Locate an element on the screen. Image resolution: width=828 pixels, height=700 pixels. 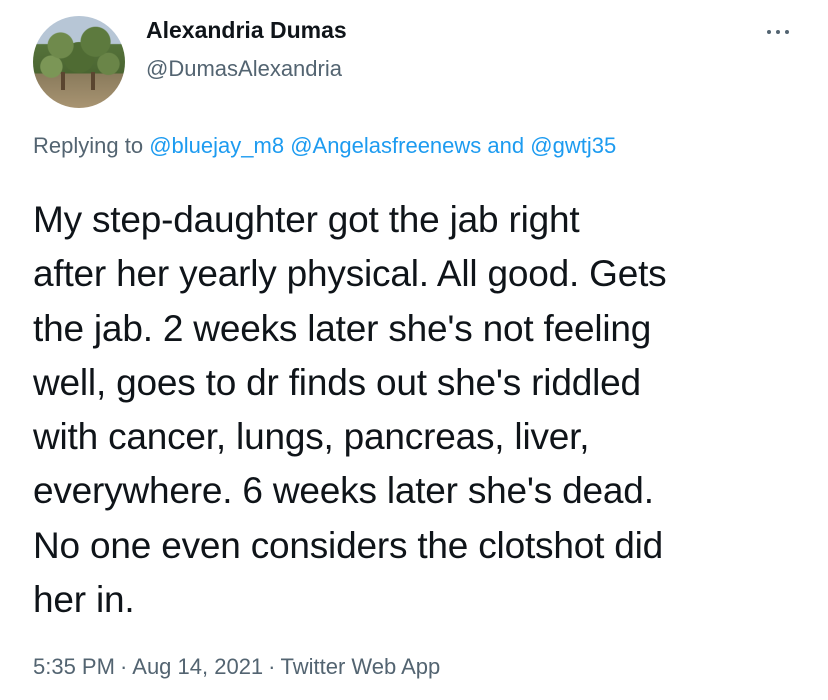
author-handle: @DumasAlexandria is located at coordinates (244, 69).